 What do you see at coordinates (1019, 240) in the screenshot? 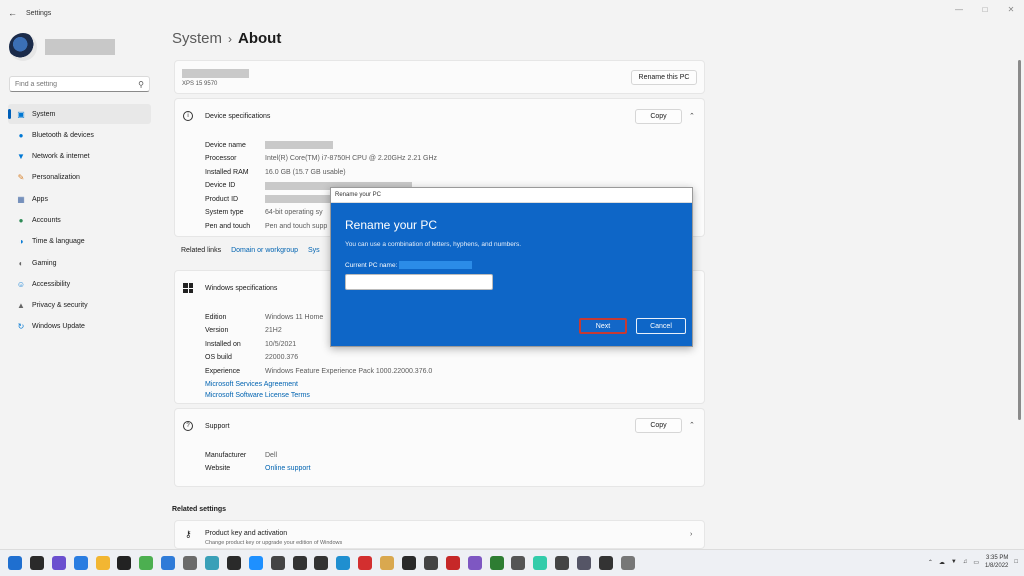
I see `scrollbar` at bounding box center [1019, 240].